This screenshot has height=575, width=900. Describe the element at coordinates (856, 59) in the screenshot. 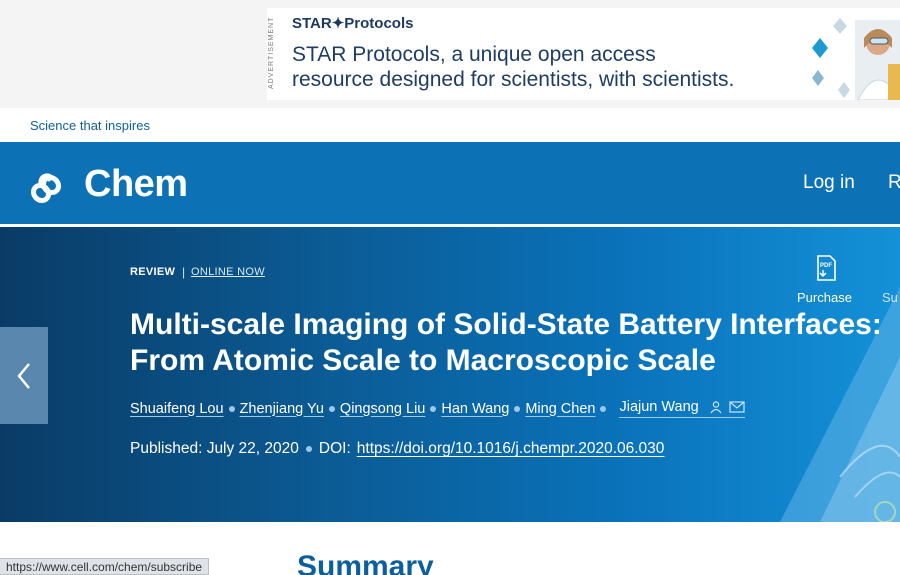

I see `ad-illustration` at that location.